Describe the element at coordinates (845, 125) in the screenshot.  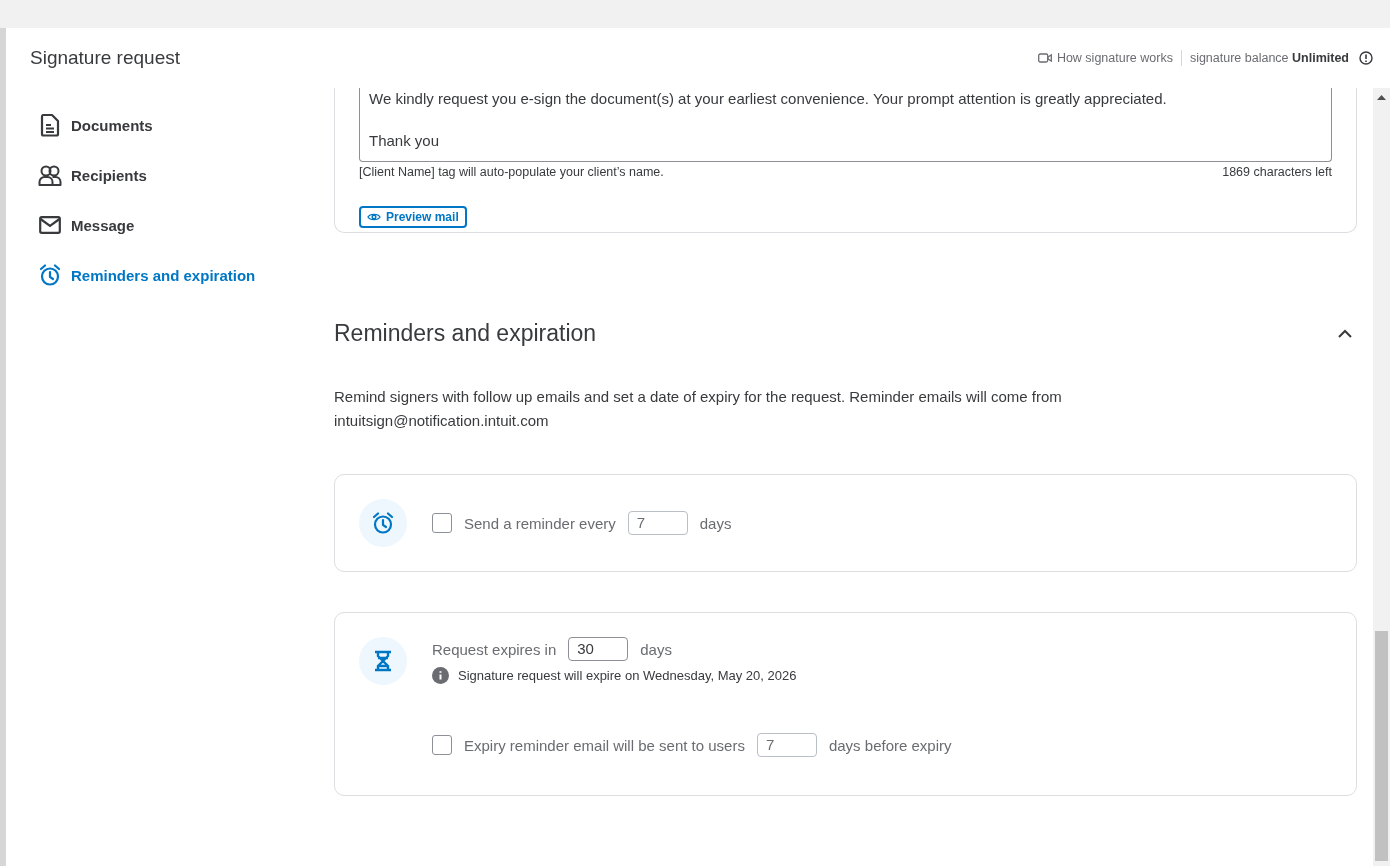
I see `message-field: We kindly request you e-sign the document(s) at your earliest convenience. Your prompt attention is greatly appreciated. Thank you` at that location.